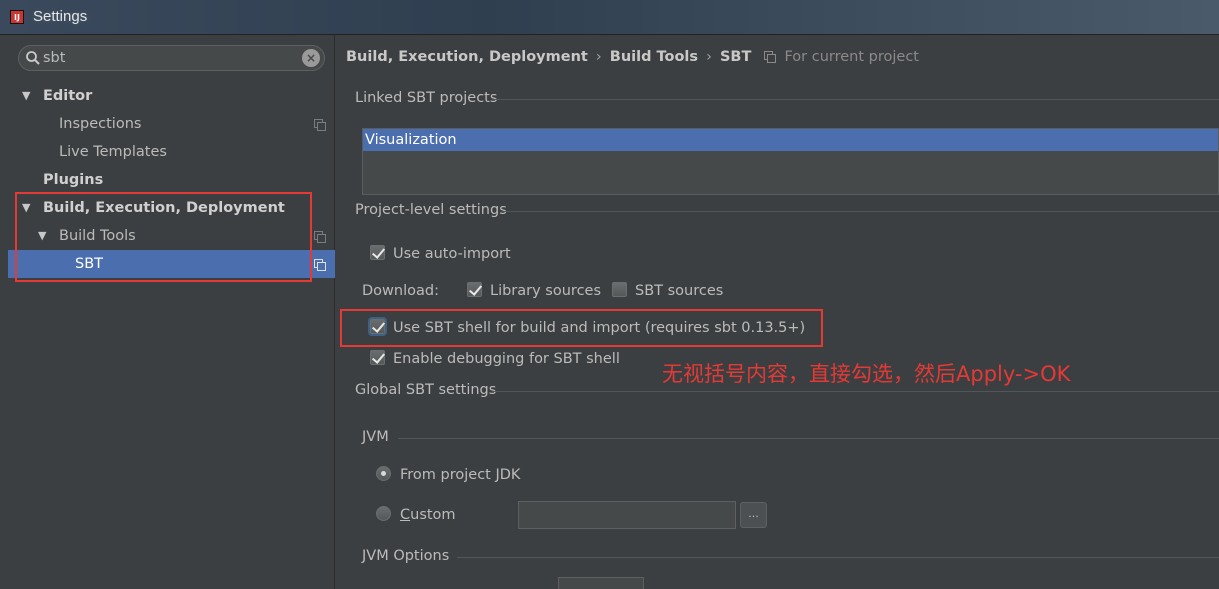 This screenshot has width=1219, height=589. I want to click on window-title: Settings, so click(60, 16).